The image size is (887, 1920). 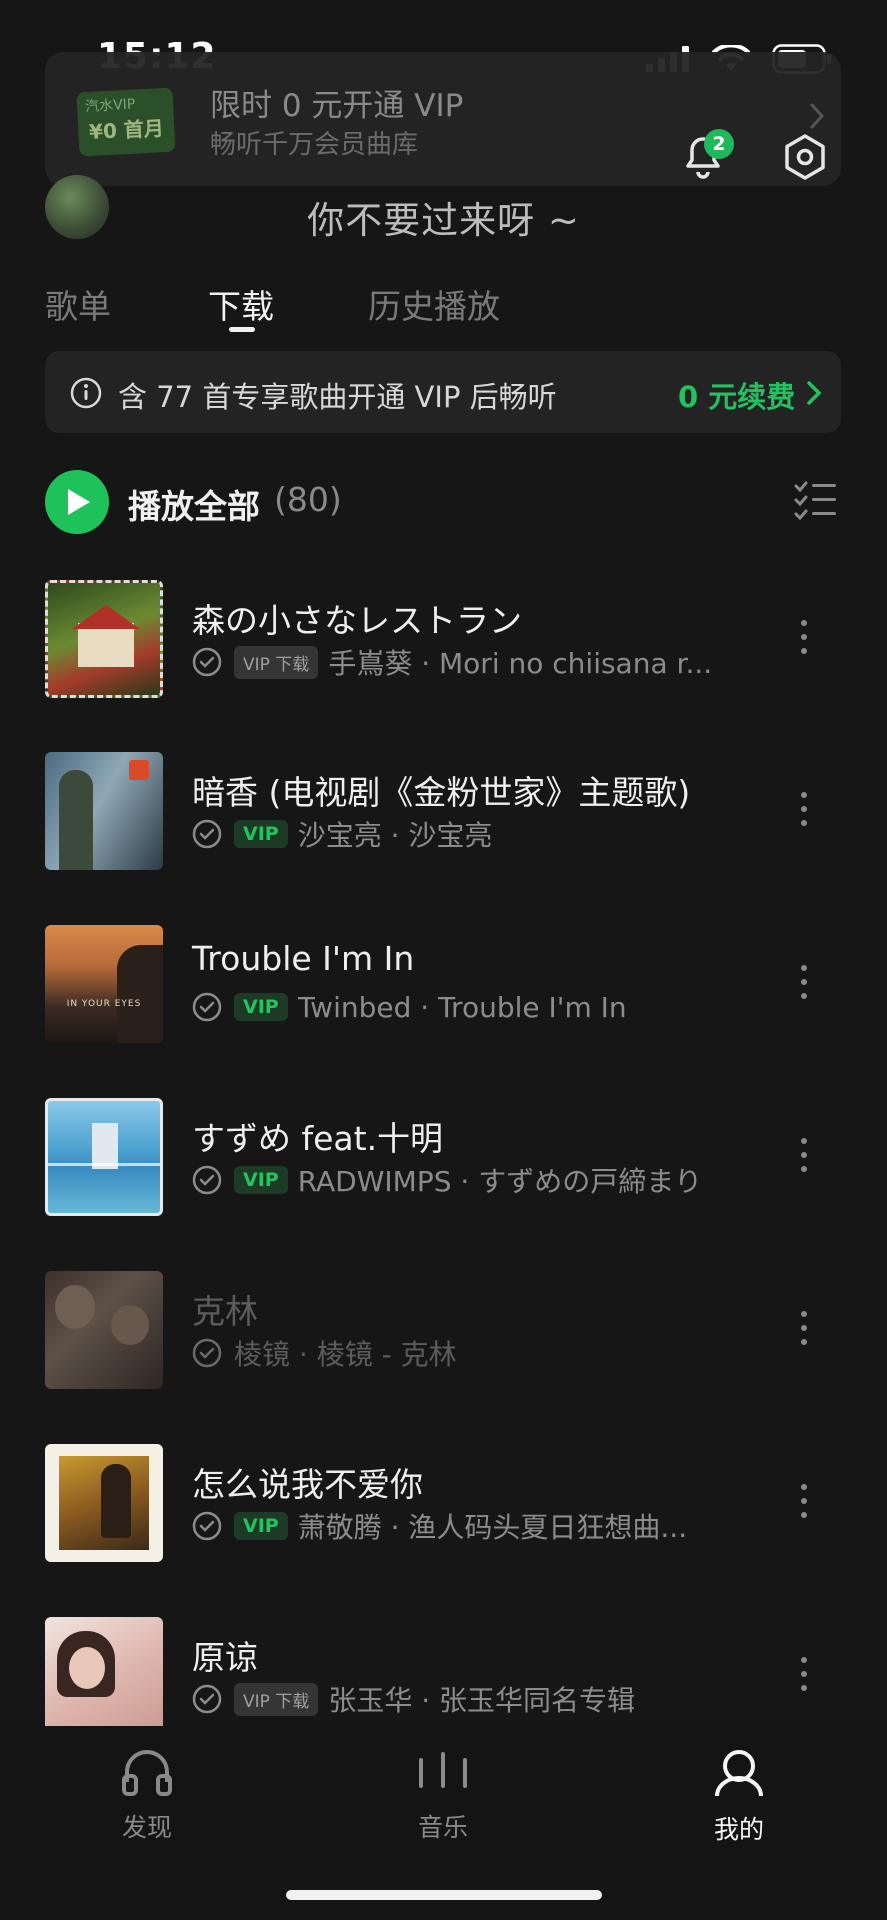 I want to click on song-meta: 棱镜 · 棱镜 - 克林, so click(x=324, y=1353).